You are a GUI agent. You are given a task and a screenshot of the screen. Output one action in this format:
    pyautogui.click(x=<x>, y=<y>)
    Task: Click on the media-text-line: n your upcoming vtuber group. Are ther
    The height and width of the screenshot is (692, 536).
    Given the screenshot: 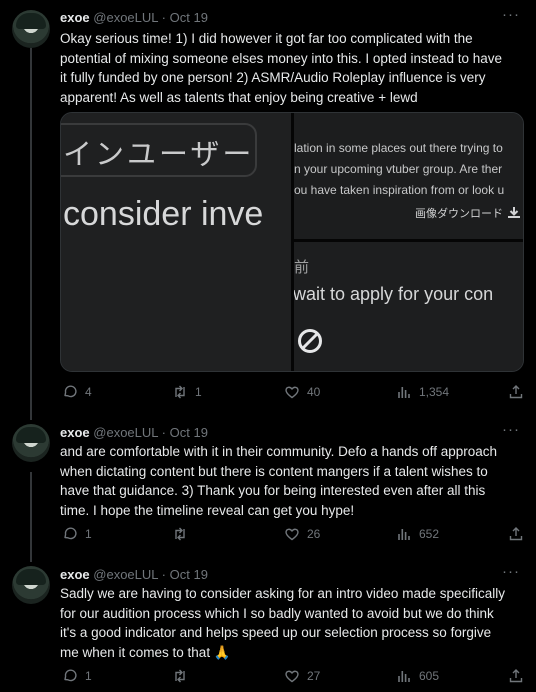 What is the action you would take?
    pyautogui.click(x=398, y=169)
    